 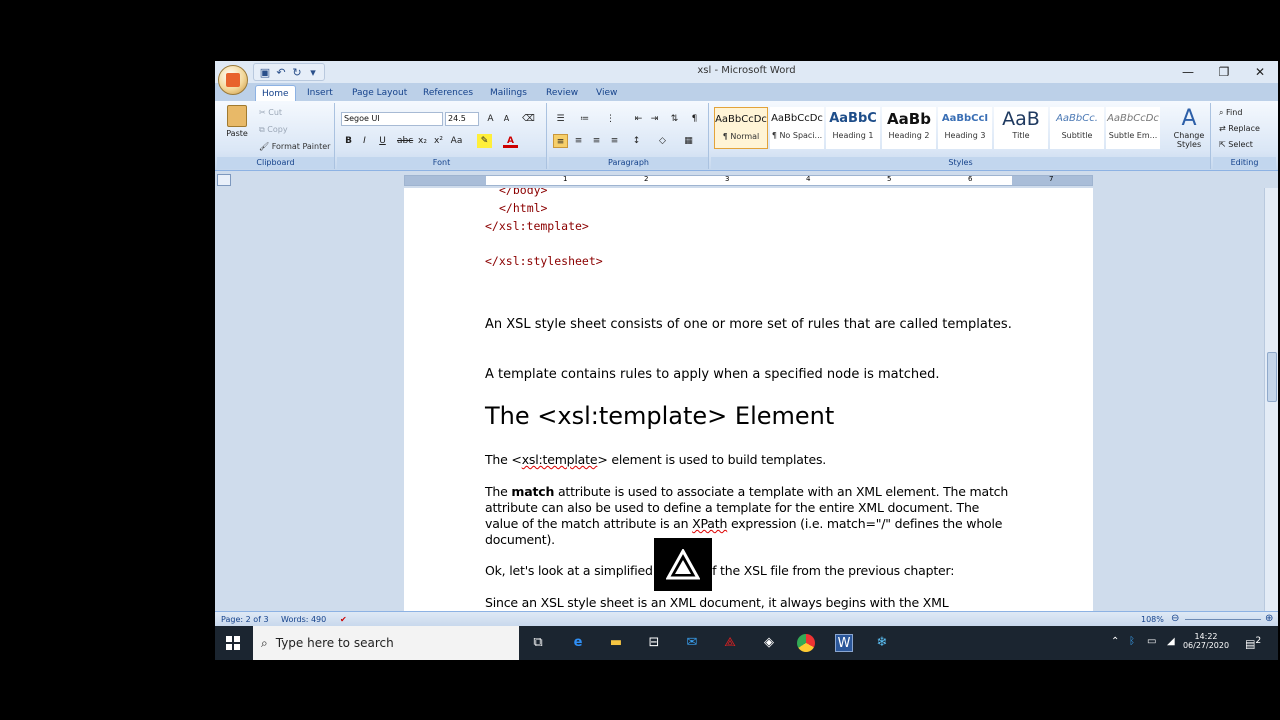 What do you see at coordinates (1272, 377) in the screenshot?
I see `scrollbar-thumb` at bounding box center [1272, 377].